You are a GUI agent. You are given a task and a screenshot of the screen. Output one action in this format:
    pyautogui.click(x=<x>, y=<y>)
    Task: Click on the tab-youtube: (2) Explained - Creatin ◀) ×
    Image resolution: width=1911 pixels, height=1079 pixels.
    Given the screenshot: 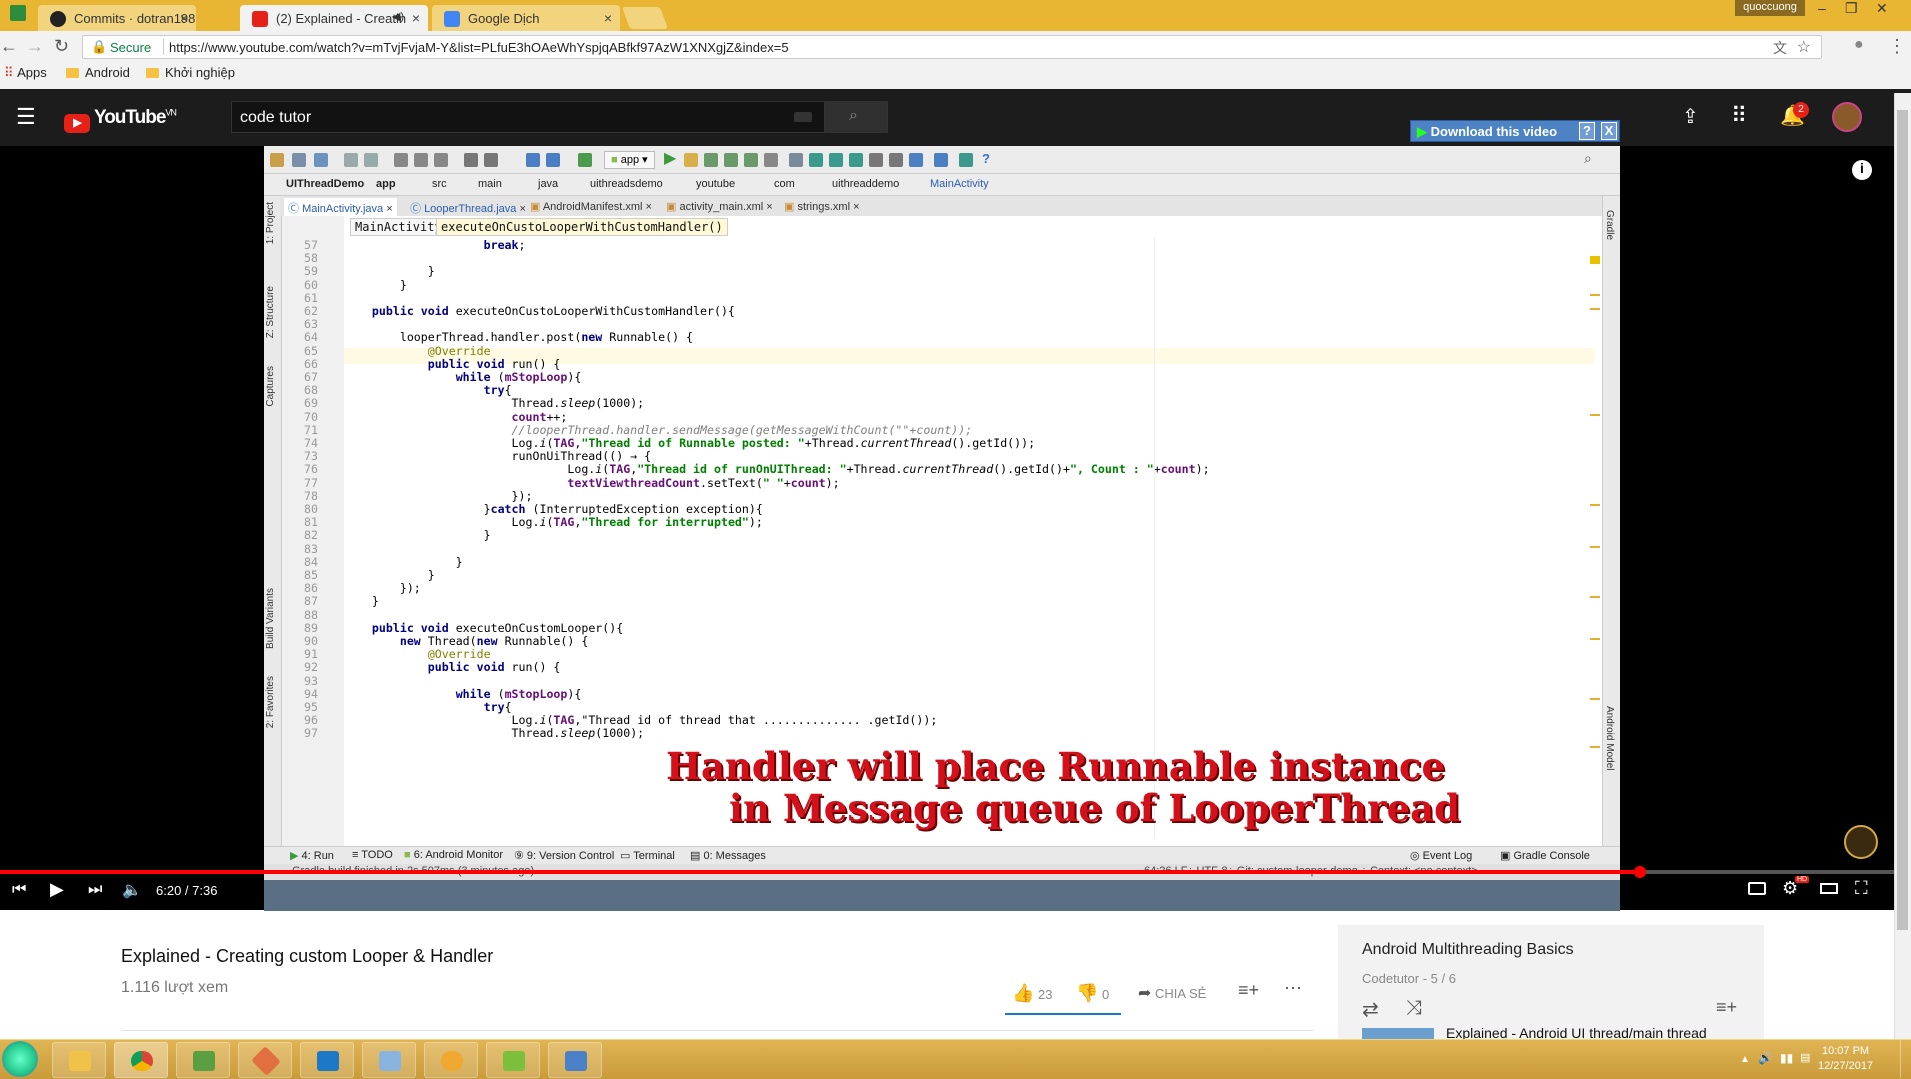 What is the action you would take?
    pyautogui.click(x=334, y=18)
    